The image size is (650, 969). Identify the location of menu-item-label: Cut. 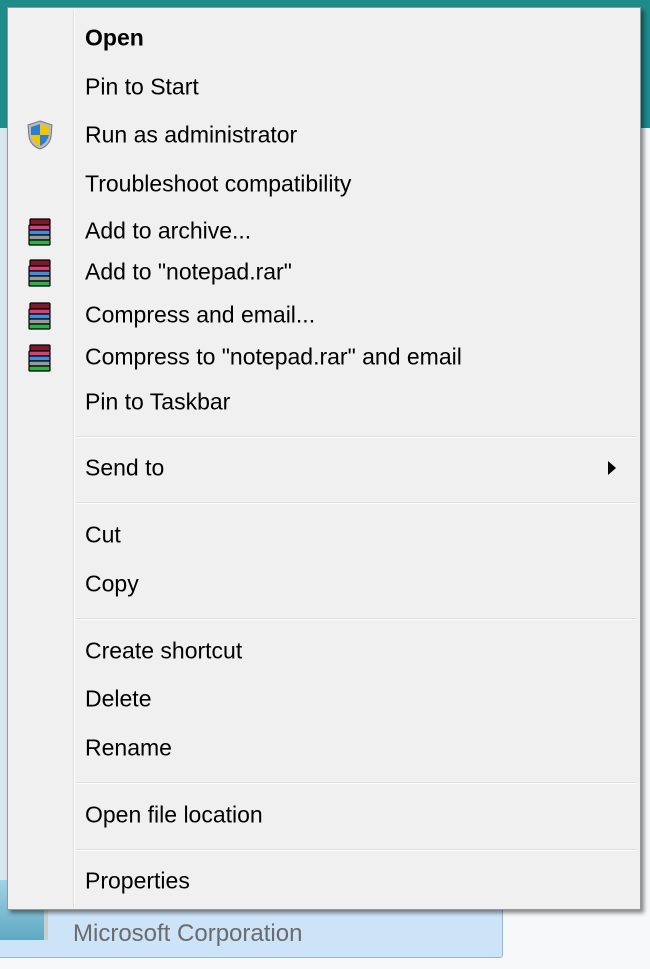
(103, 534).